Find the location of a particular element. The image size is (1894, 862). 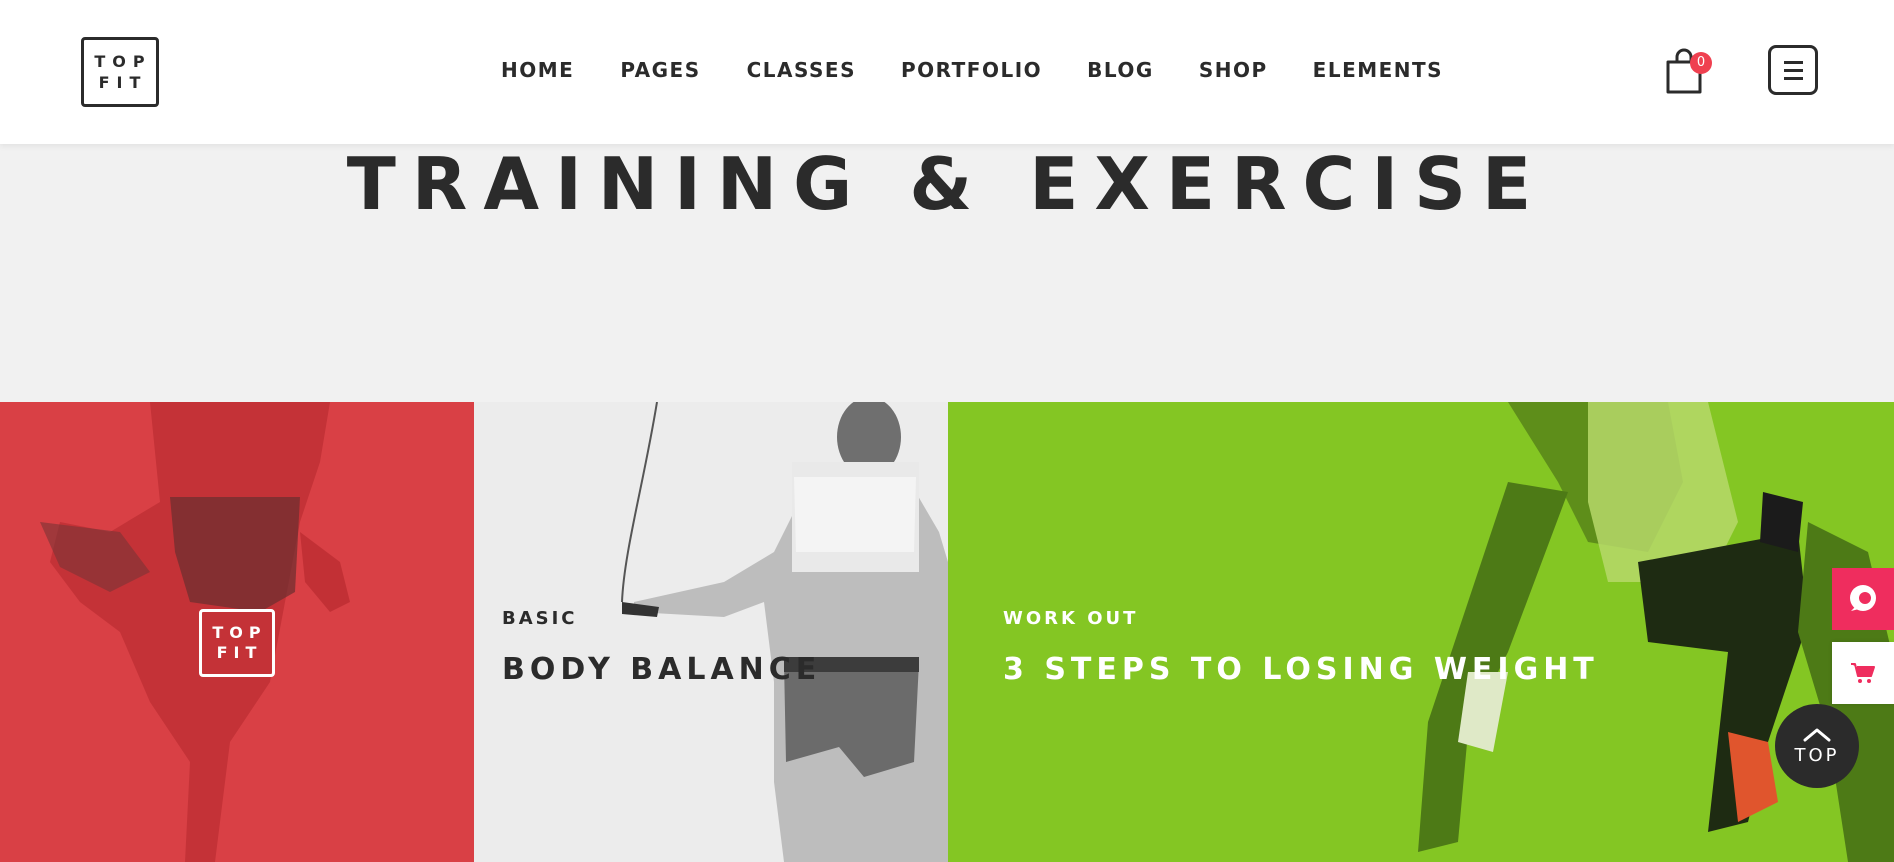

back-to-top-label: TOP is located at coordinates (1817, 755).